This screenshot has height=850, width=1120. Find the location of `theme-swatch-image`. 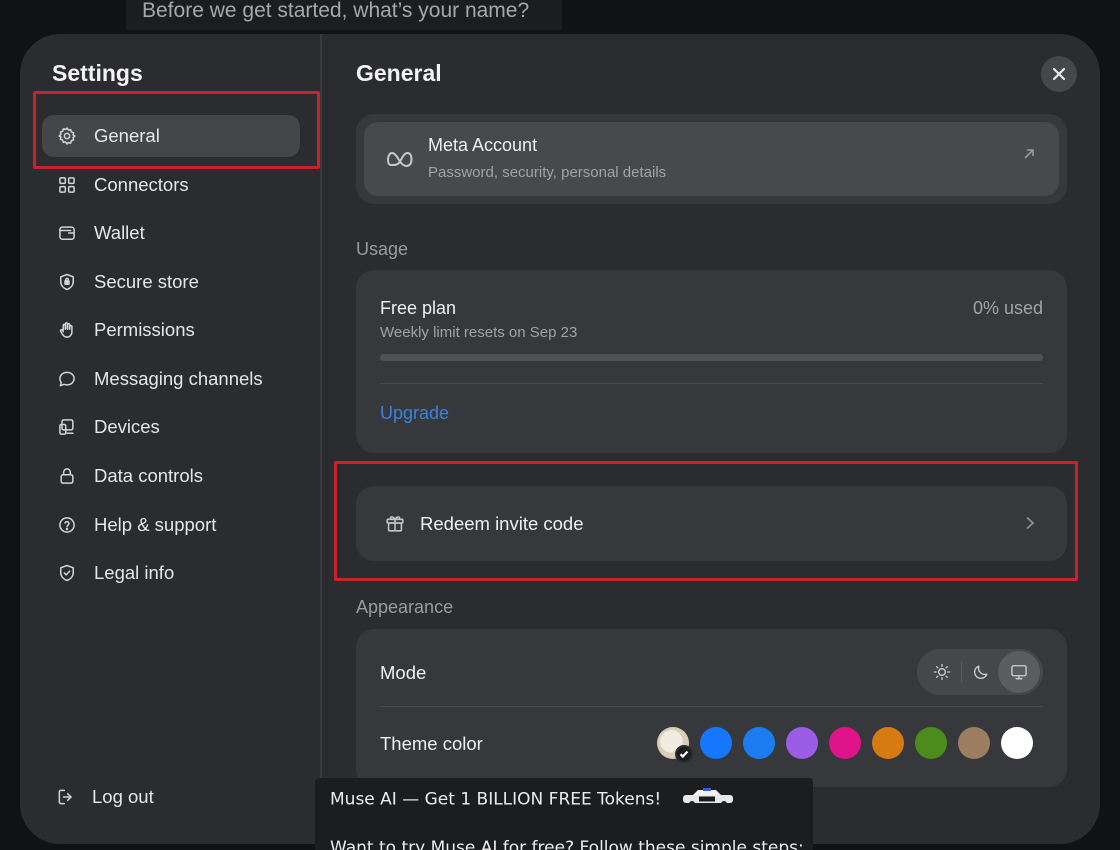

theme-swatch-image is located at coordinates (675, 745).